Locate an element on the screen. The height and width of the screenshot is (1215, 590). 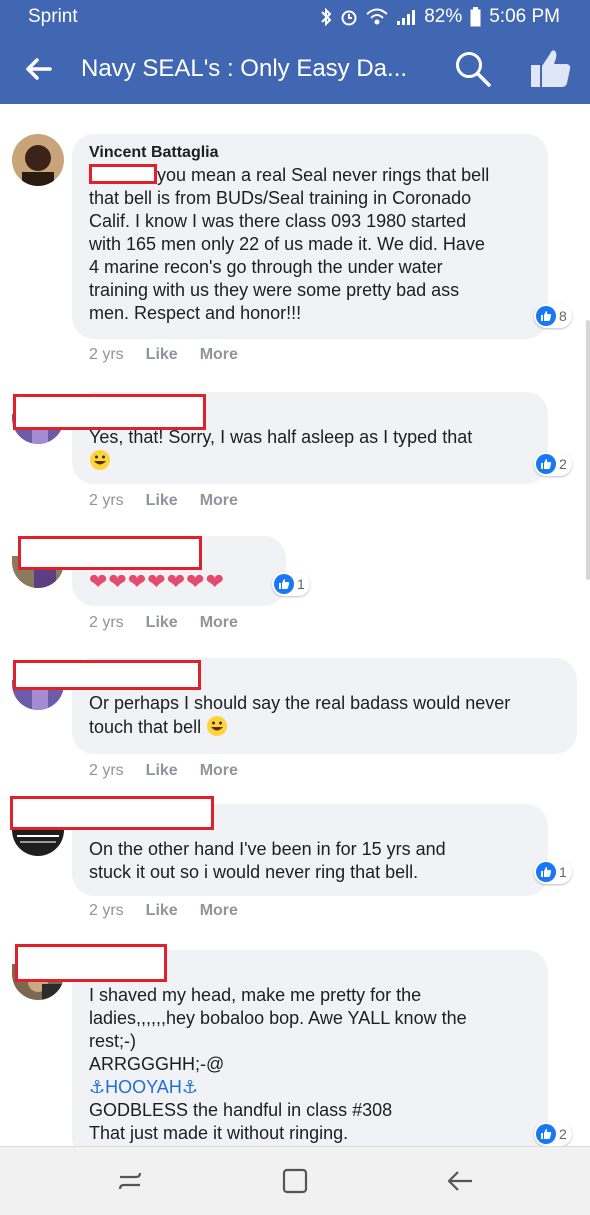
comment-text: ❤❤❤❤❤❤❤ is located at coordinates (179, 581).